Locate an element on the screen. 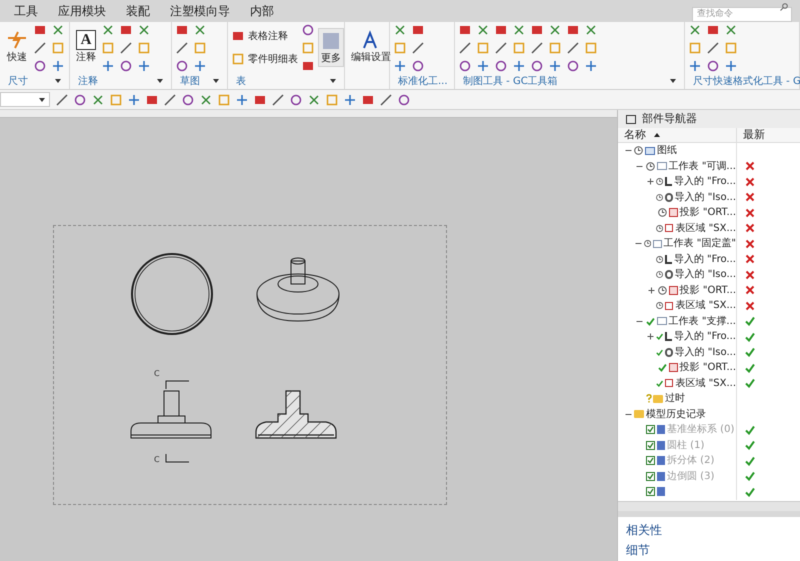 The image size is (800, 561). tree-item: 图纸 is located at coordinates (667, 150).